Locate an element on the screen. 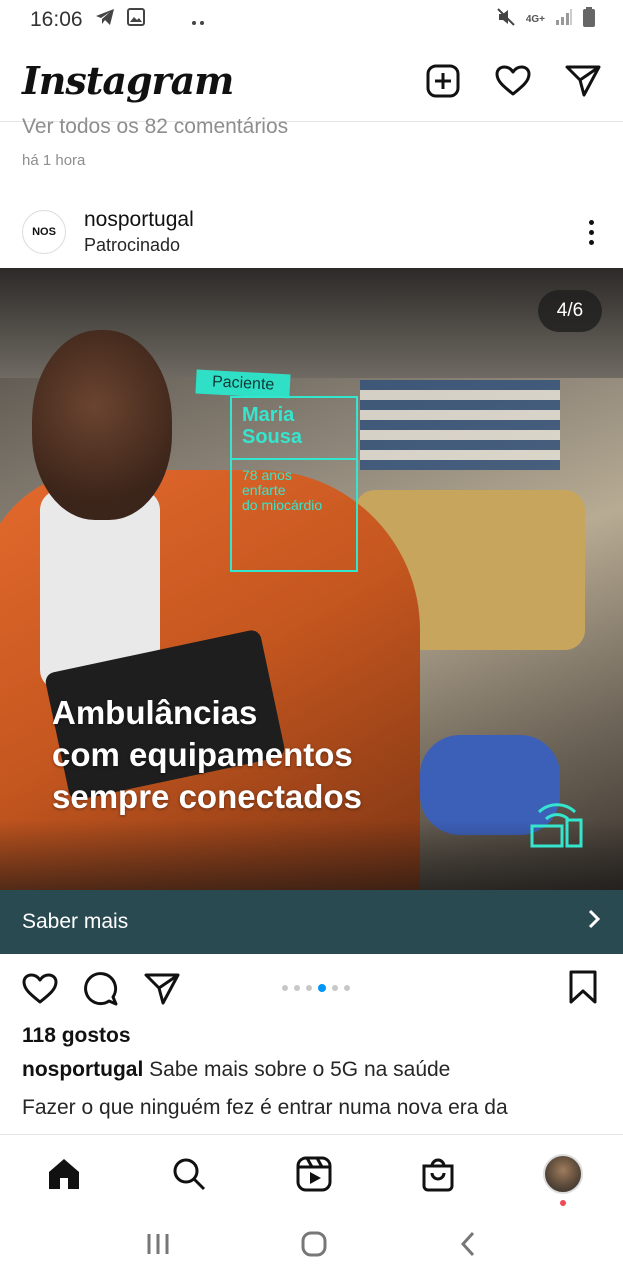 Image resolution: width=623 pixels, height=1280 pixels. home-icon is located at coordinates (64, 1174).